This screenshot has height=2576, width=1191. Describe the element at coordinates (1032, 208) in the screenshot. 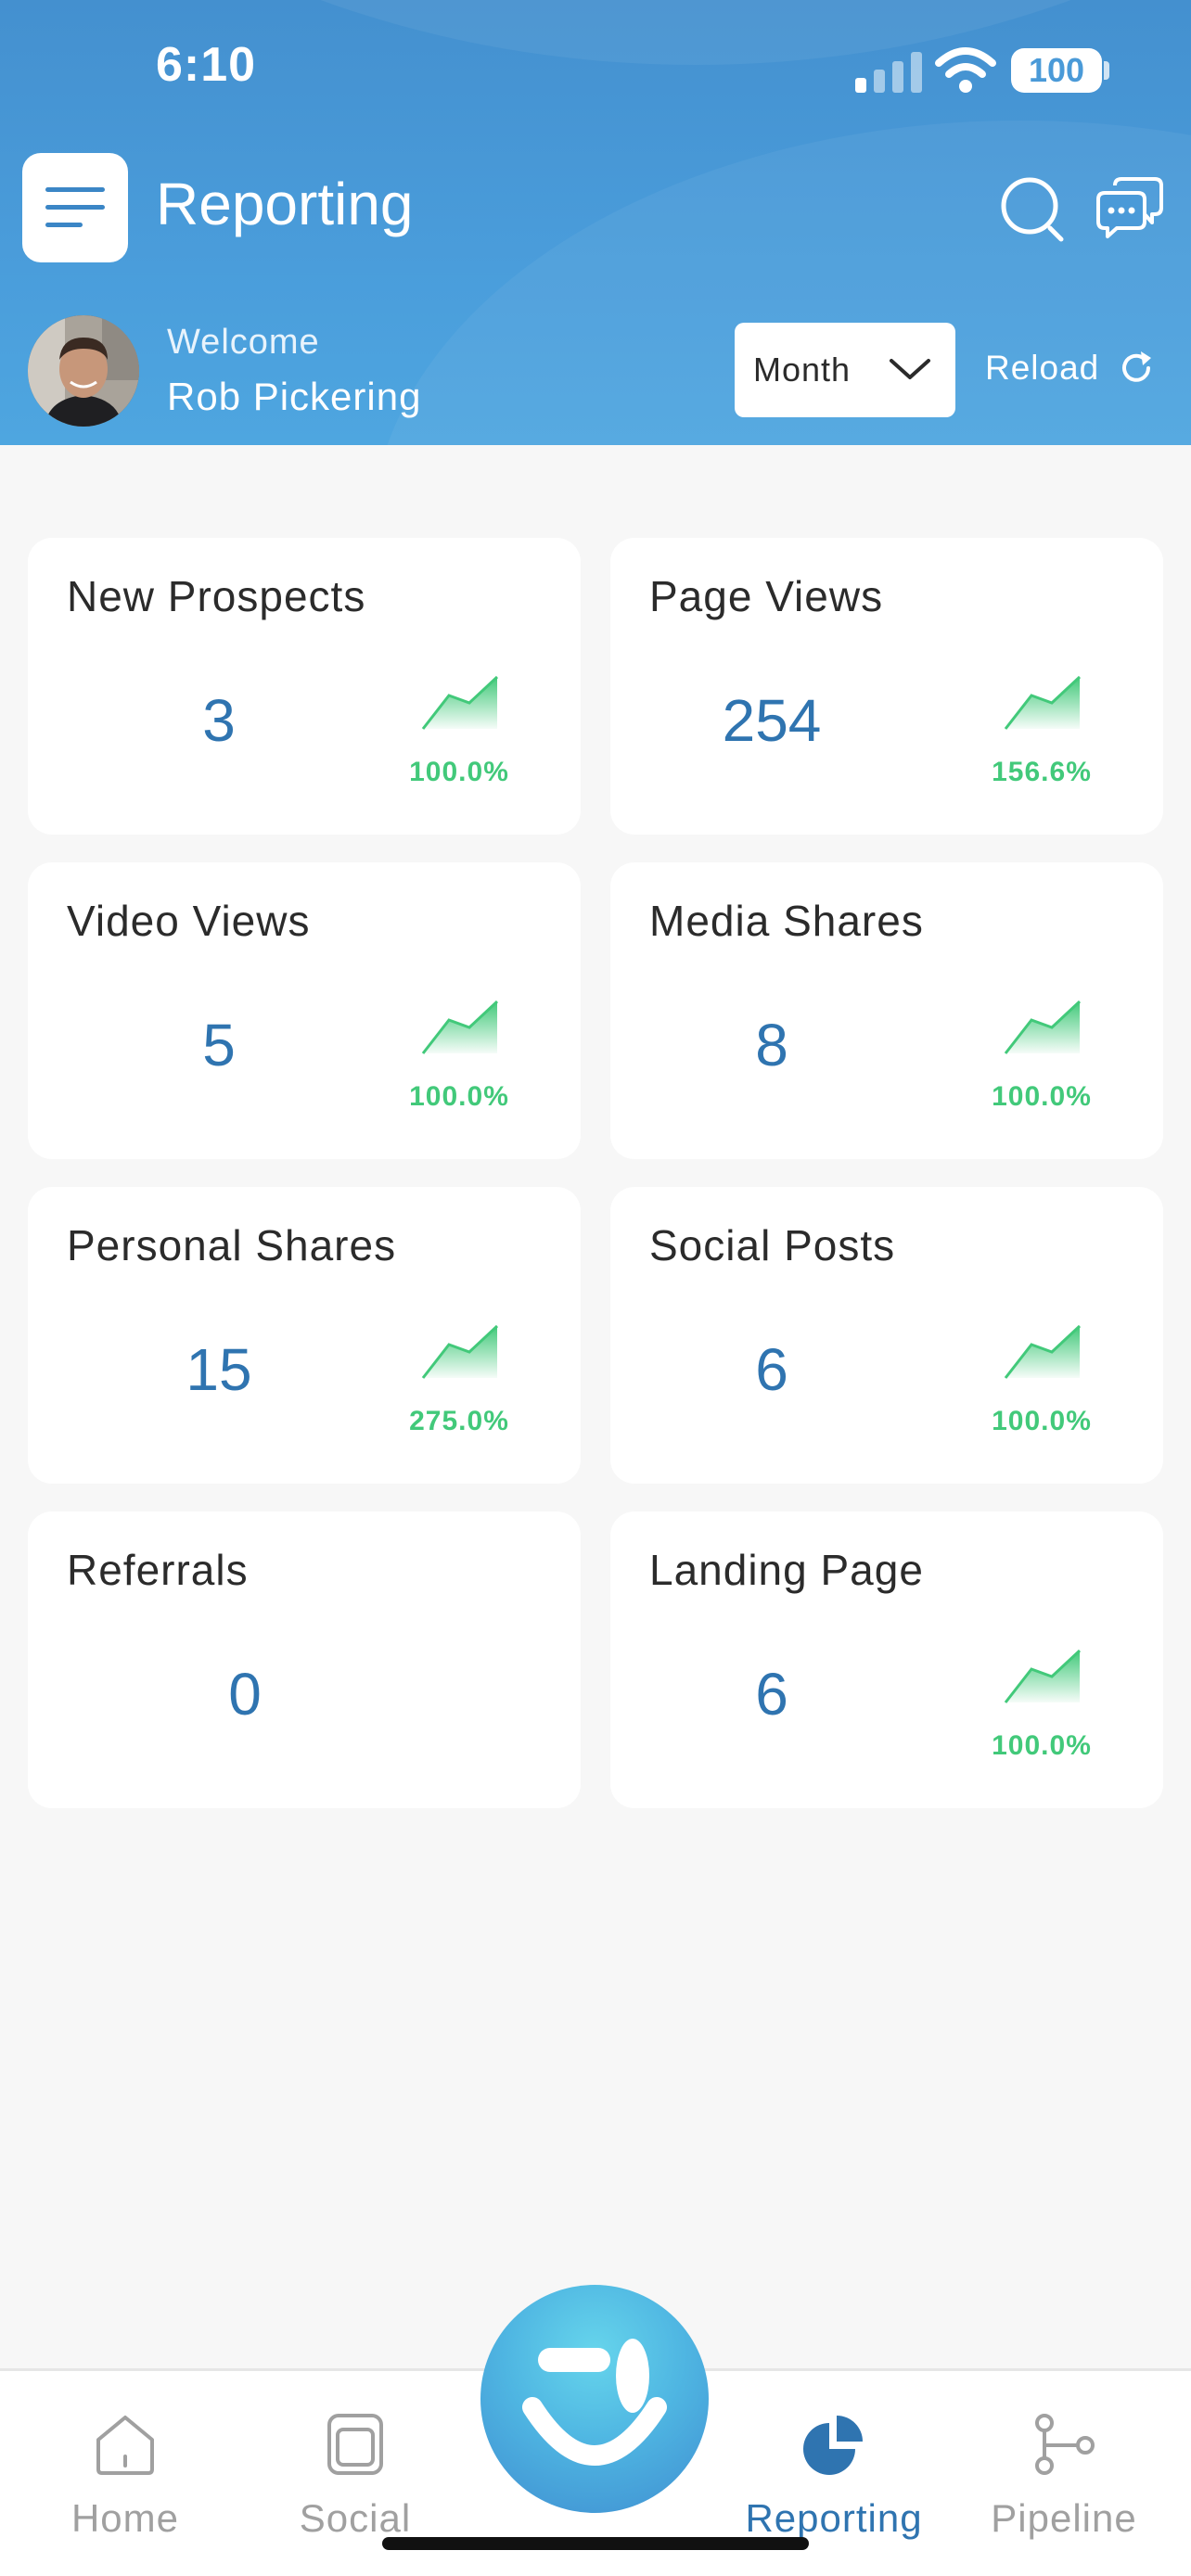

I see `search-icon` at that location.